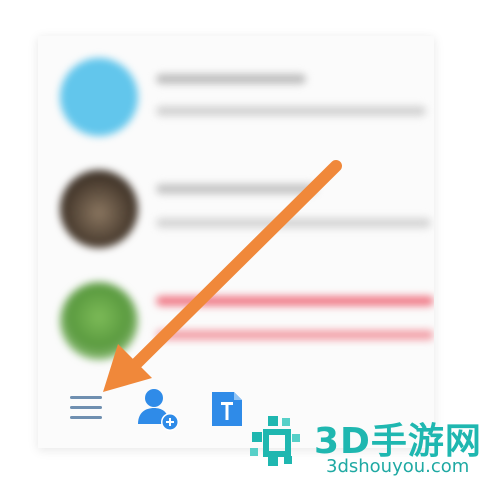 Image resolution: width=500 pixels, height=481 pixels. Describe the element at coordinates (369, 442) in the screenshot. I see `watermark: 3D手游网 3dshouyou.com` at that location.